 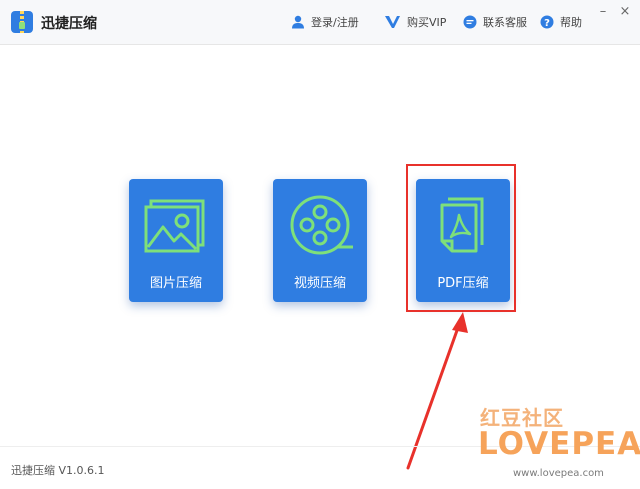 What do you see at coordinates (298, 22) in the screenshot?
I see `user-icon` at bounding box center [298, 22].